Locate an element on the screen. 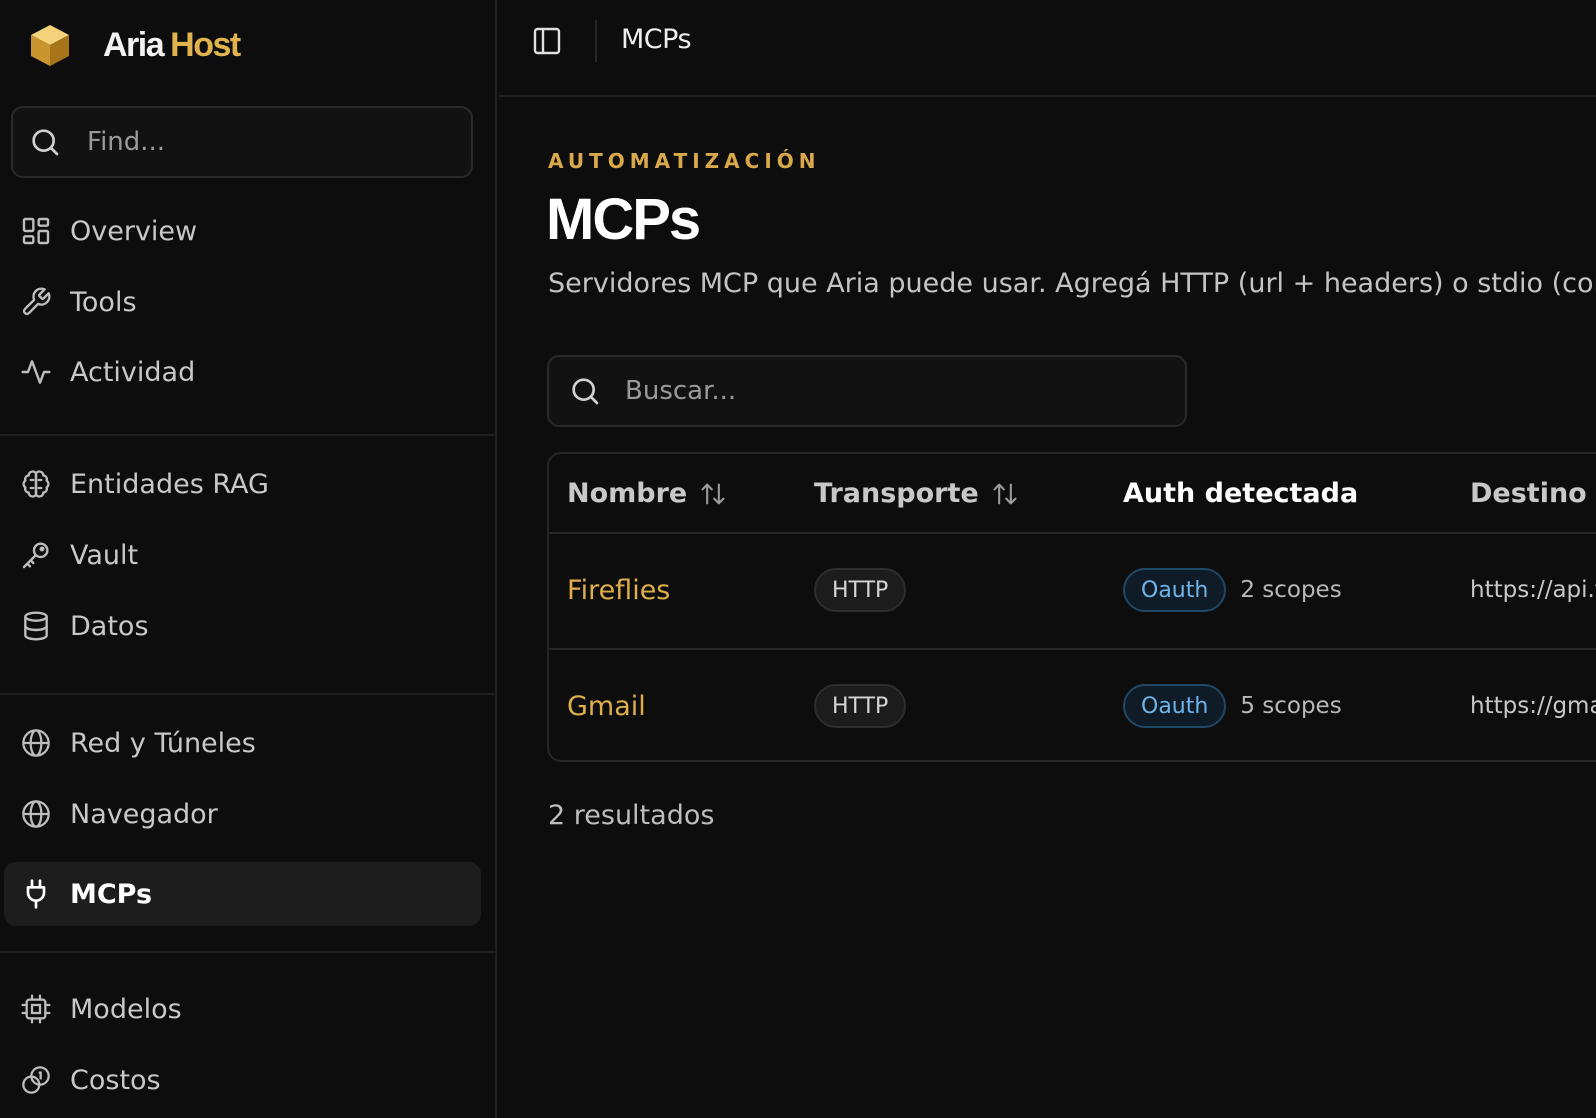 The height and width of the screenshot is (1118, 1596). sidebar-item-modelos: Modelos is located at coordinates (242, 1009).